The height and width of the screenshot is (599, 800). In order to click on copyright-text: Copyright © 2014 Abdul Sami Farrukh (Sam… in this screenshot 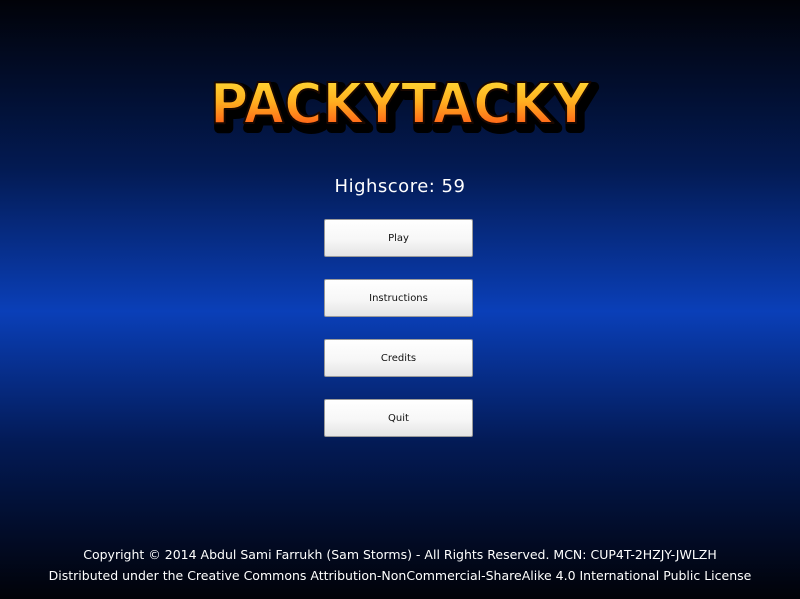, I will do `click(400, 554)`.